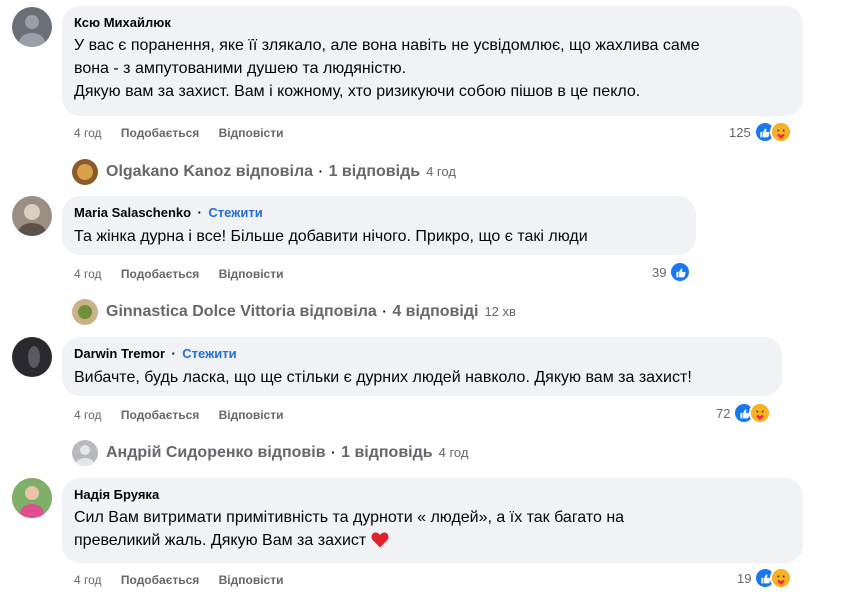 This screenshot has width=849, height=600. I want to click on reaction-count: 19, so click(744, 578).